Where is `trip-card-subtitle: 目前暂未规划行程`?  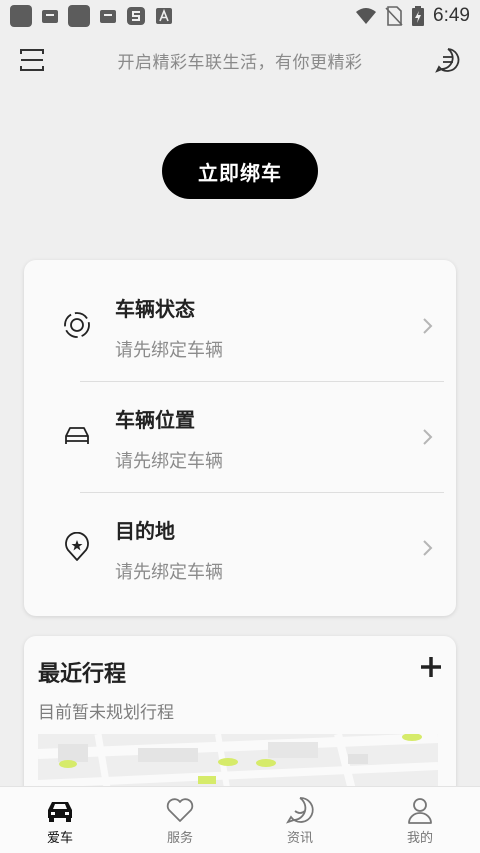 trip-card-subtitle: 目前暂未规划行程 is located at coordinates (106, 713).